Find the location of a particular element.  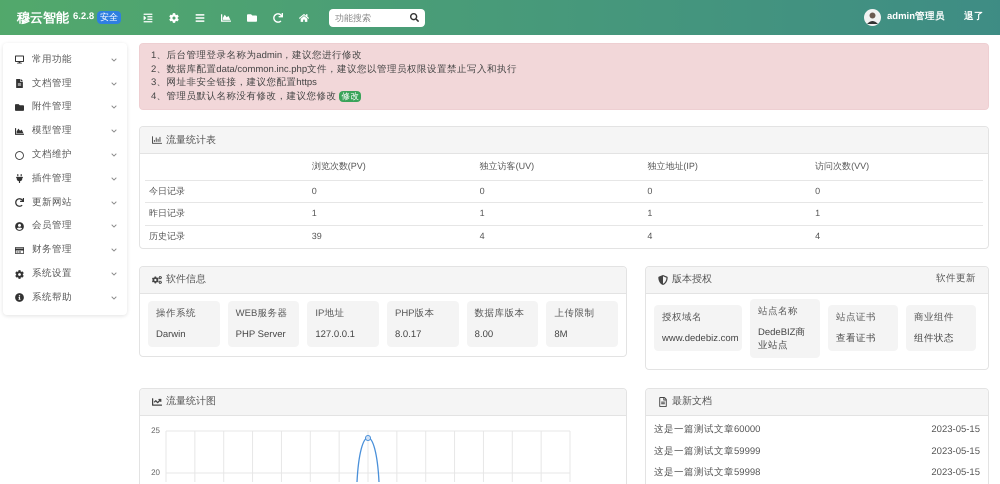

sidebar-item: 文档维护 is located at coordinates (65, 155).